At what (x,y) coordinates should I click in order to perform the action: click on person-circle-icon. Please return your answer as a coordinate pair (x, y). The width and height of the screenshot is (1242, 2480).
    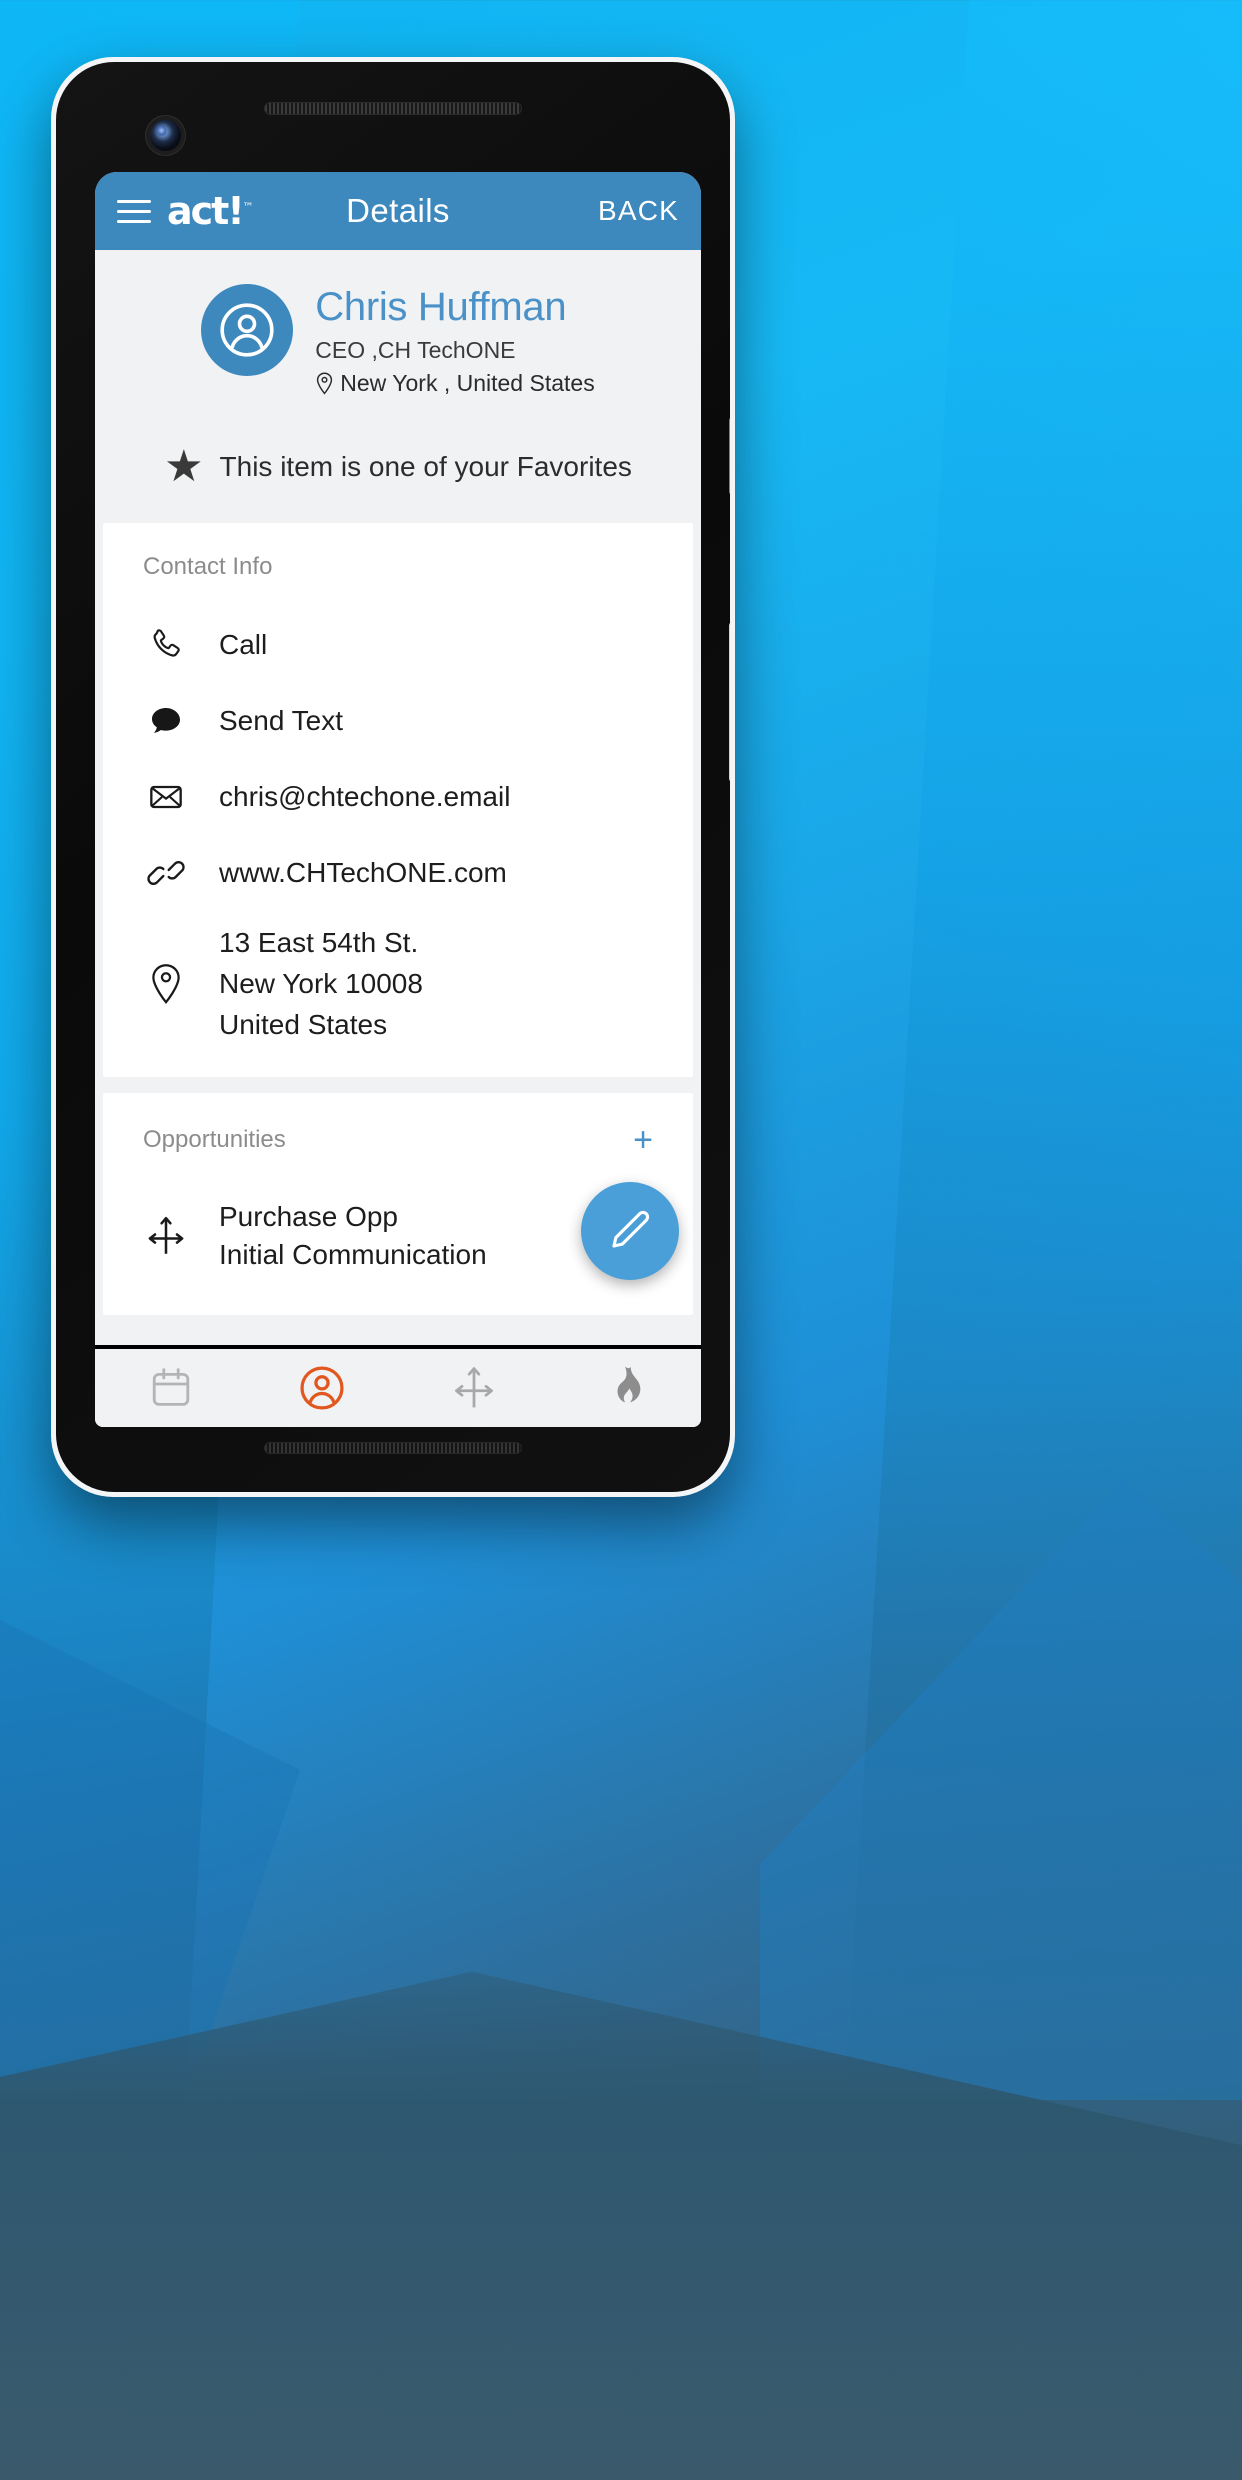
    Looking at the image, I should click on (247, 330).